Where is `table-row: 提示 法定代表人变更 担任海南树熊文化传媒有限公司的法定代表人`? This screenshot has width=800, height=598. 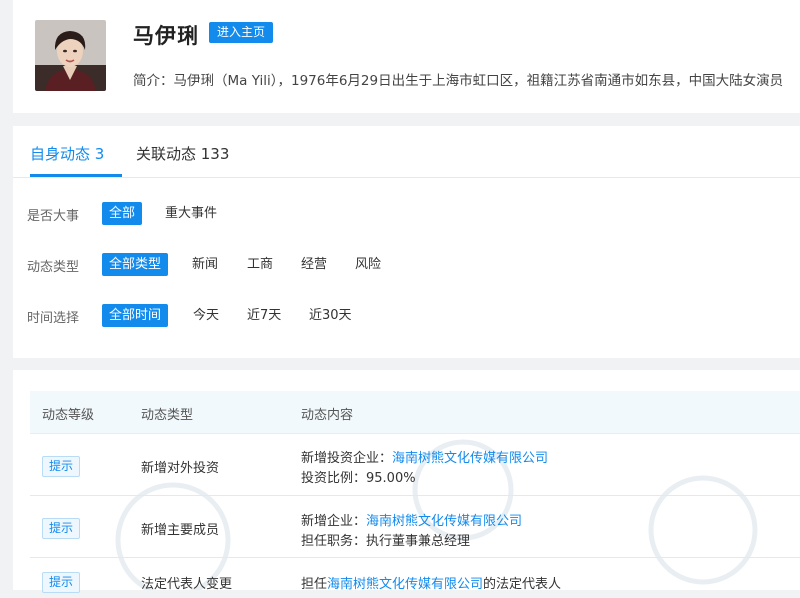
table-row: 提示 法定代表人变更 担任海南树熊文化传媒有限公司的法定代表人 is located at coordinates (415, 578).